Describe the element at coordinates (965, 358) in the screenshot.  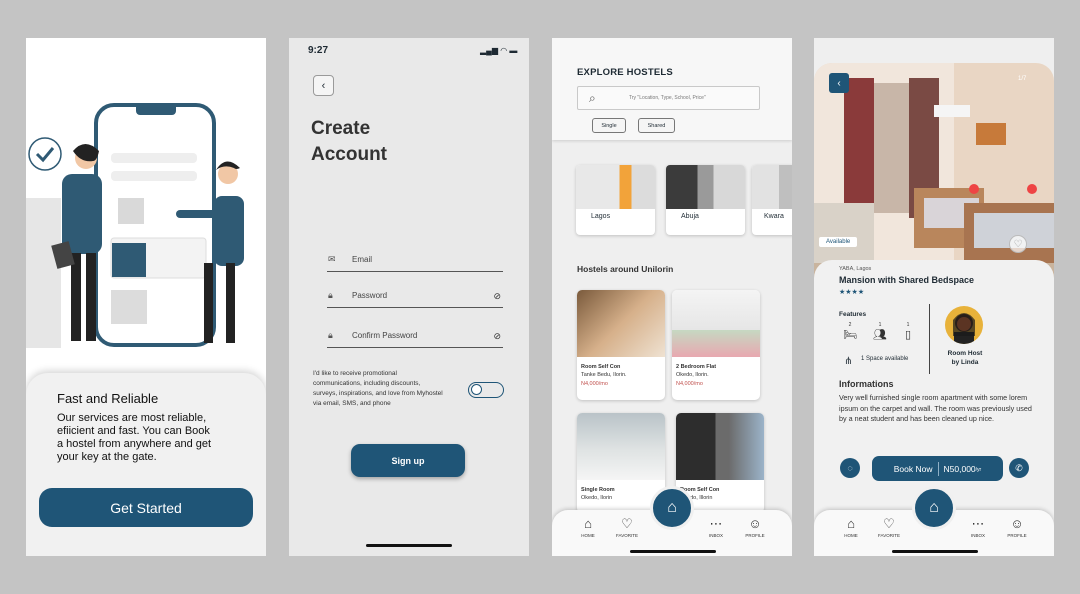
I see `host-label: Room Host by Linda` at that location.